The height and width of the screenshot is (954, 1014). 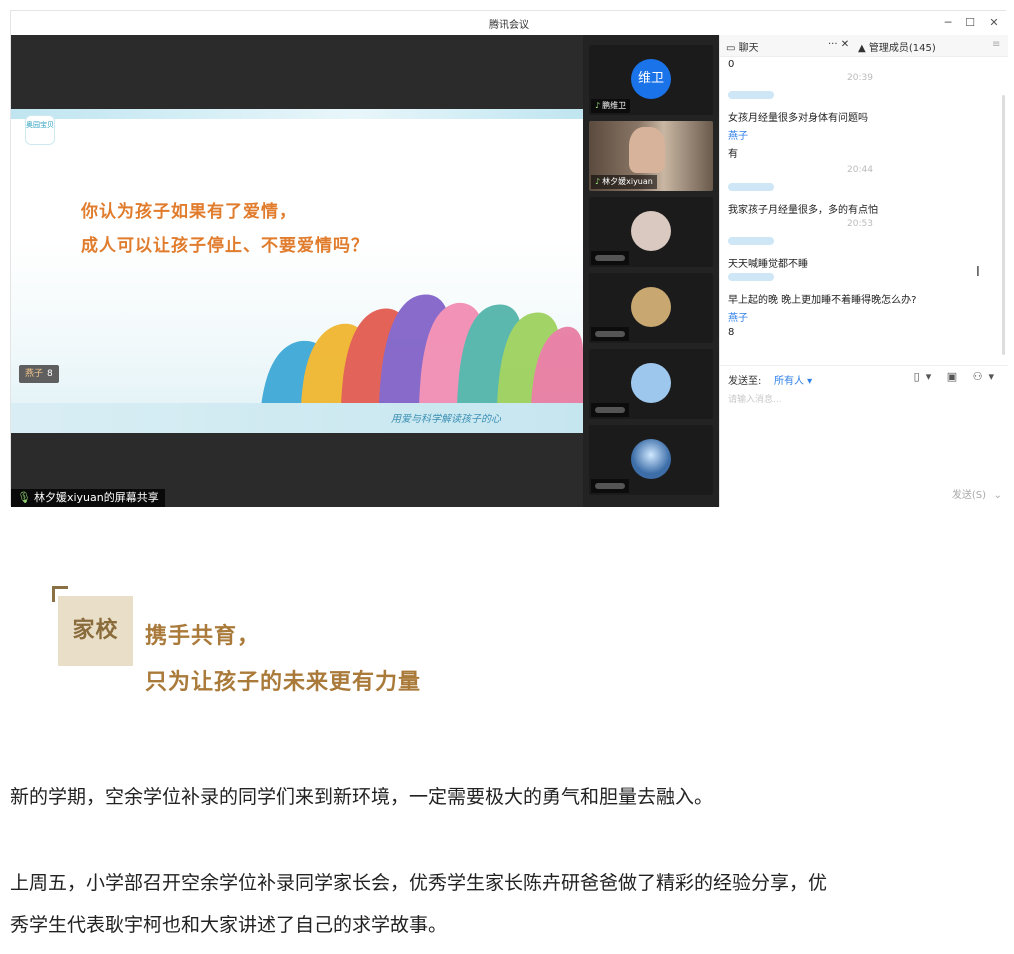 I want to click on chip-value: 8, so click(x=50, y=374).